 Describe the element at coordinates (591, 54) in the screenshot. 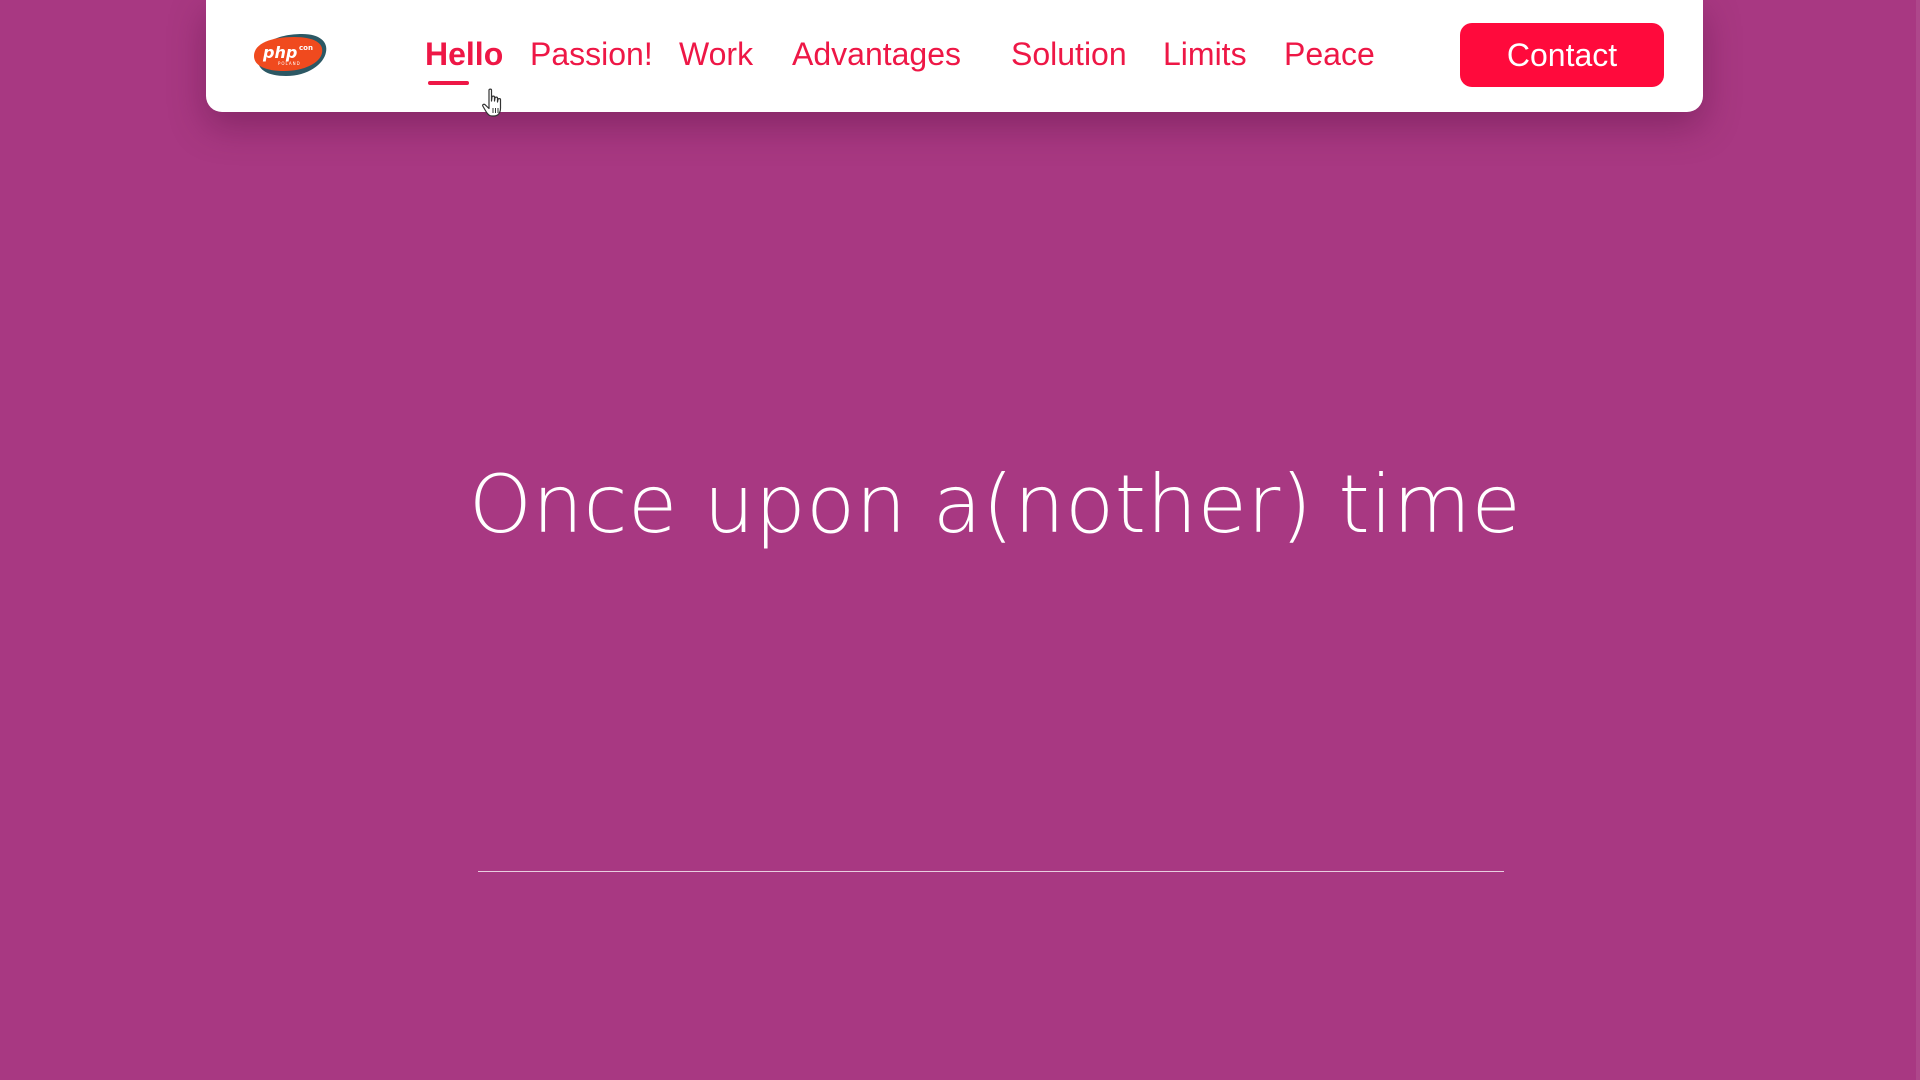

I see `nav-item-passion: Passion!` at that location.